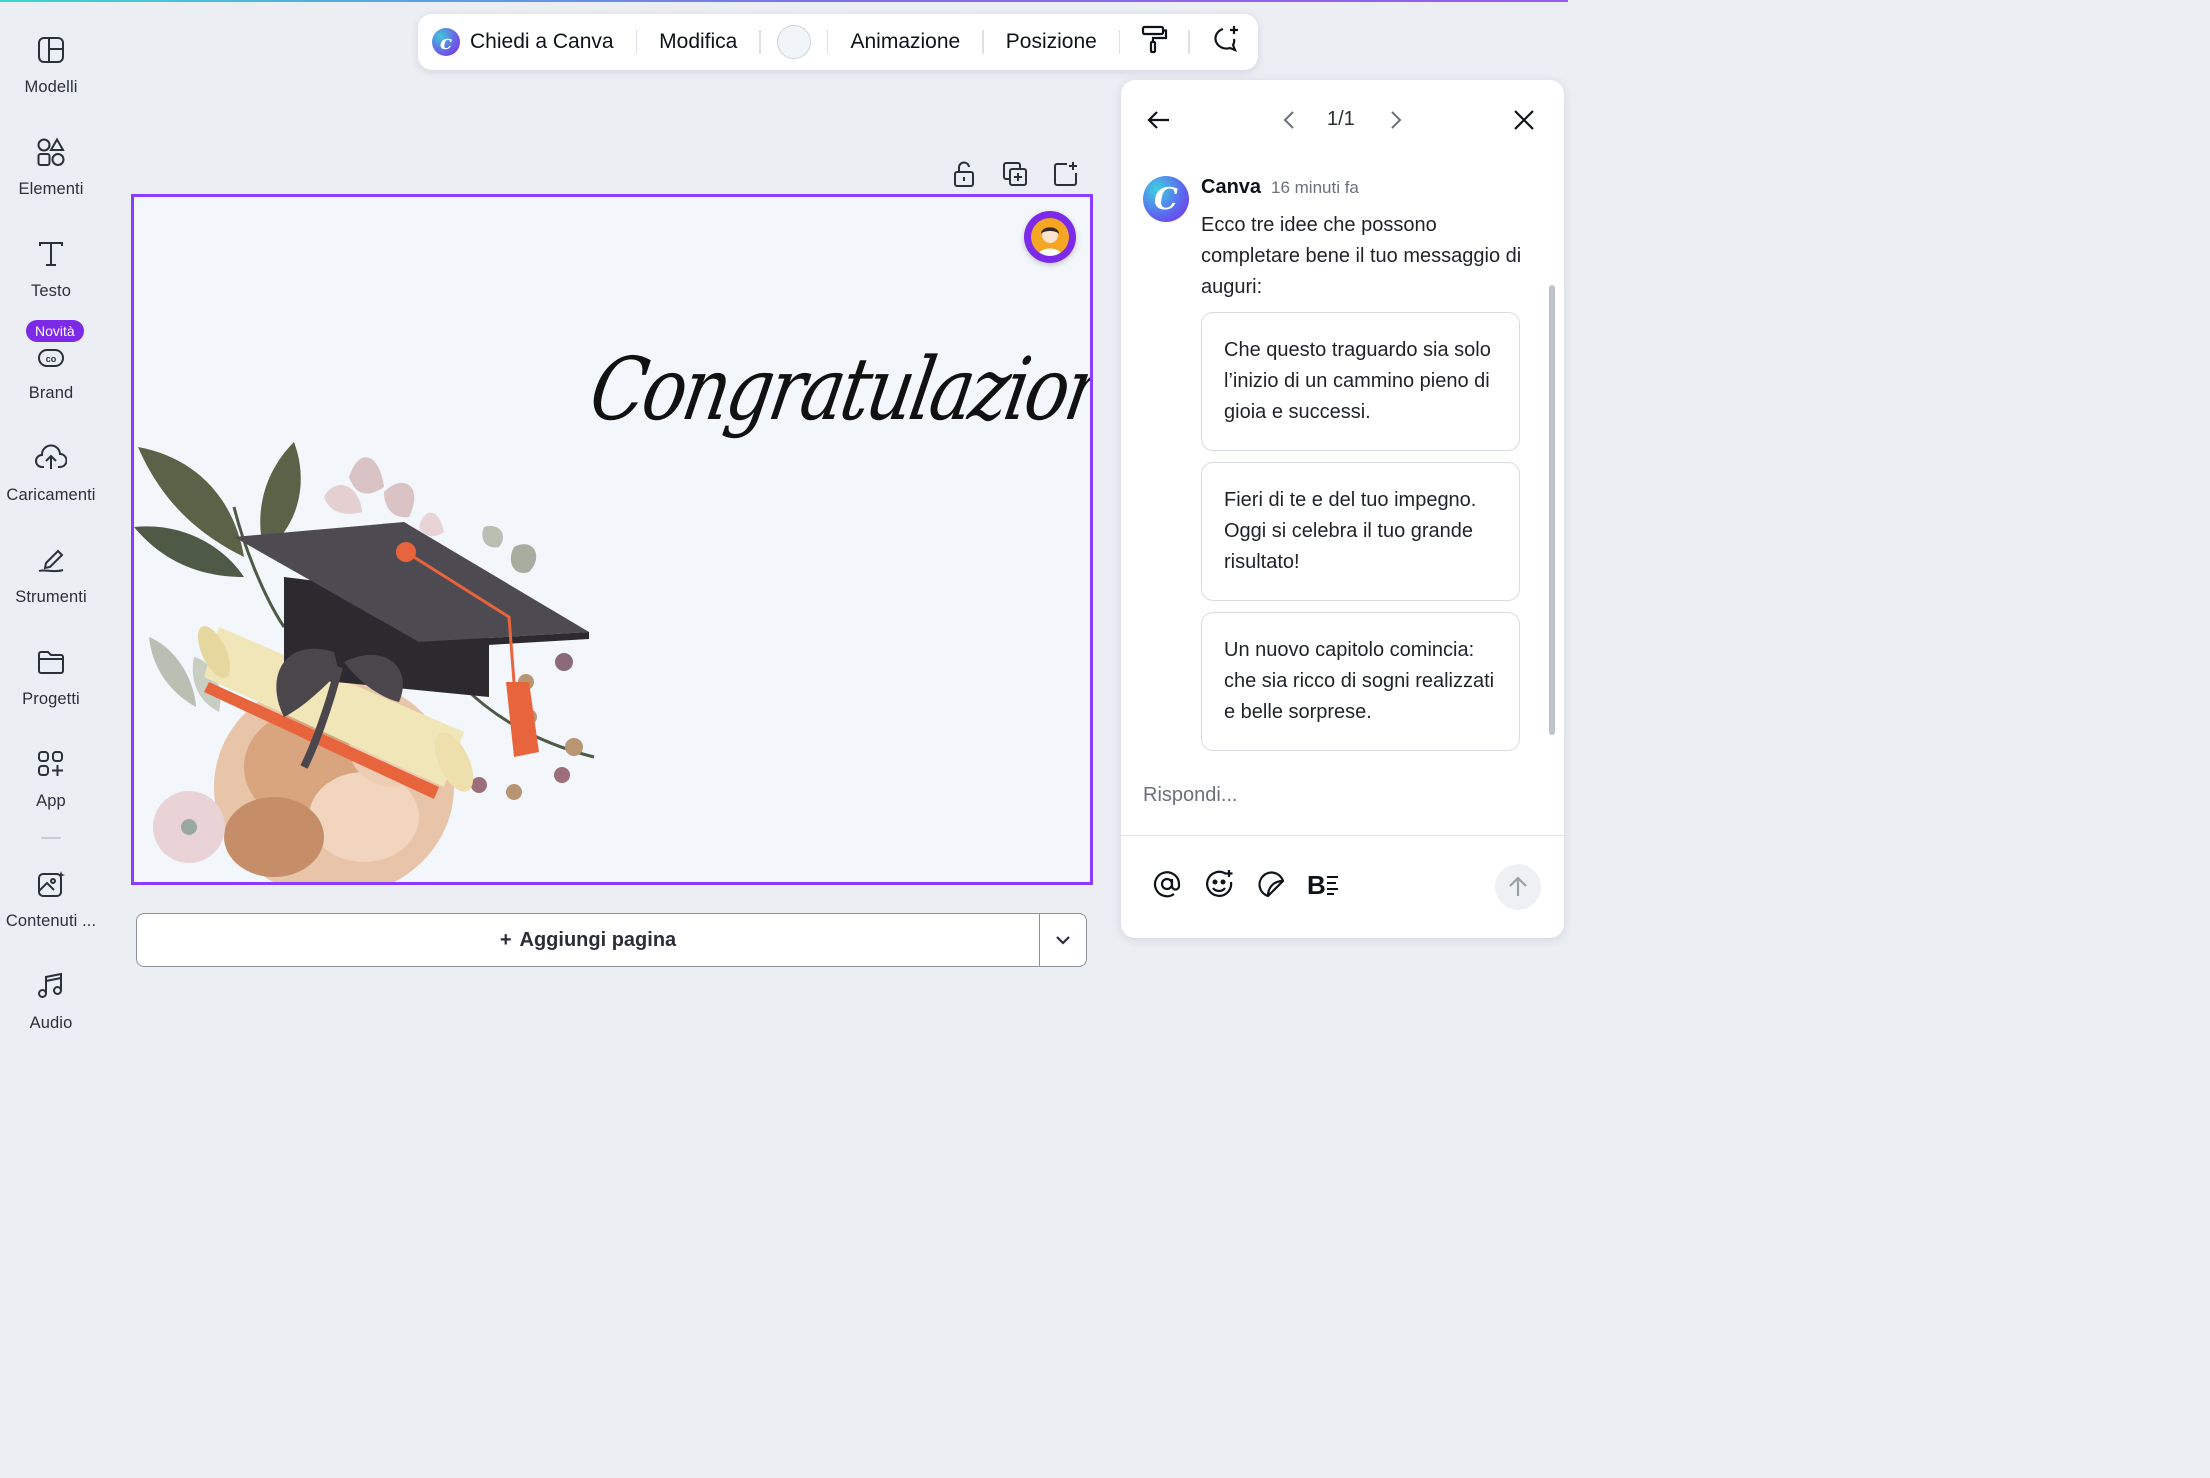 This screenshot has width=2210, height=1478. What do you see at coordinates (51, 189) in the screenshot?
I see `sidebar-item-label: Elementi` at bounding box center [51, 189].